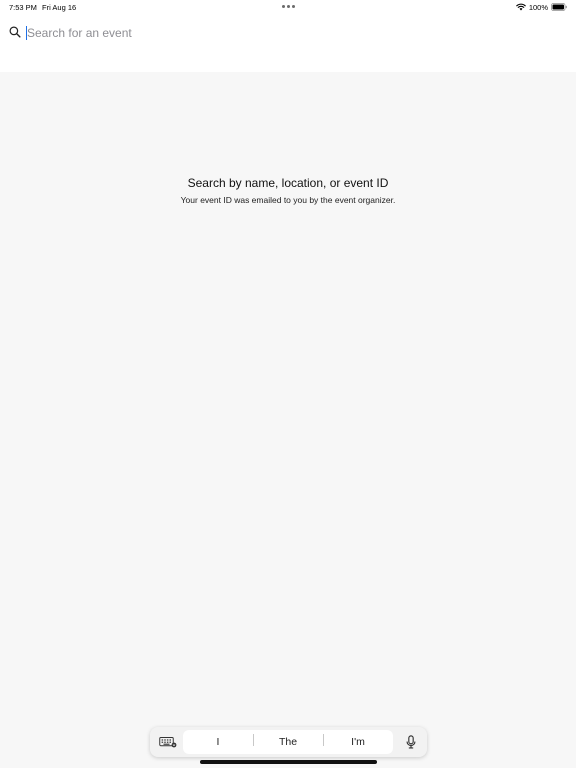 This screenshot has width=576, height=768. I want to click on multitasking-dots-icon, so click(288, 7).